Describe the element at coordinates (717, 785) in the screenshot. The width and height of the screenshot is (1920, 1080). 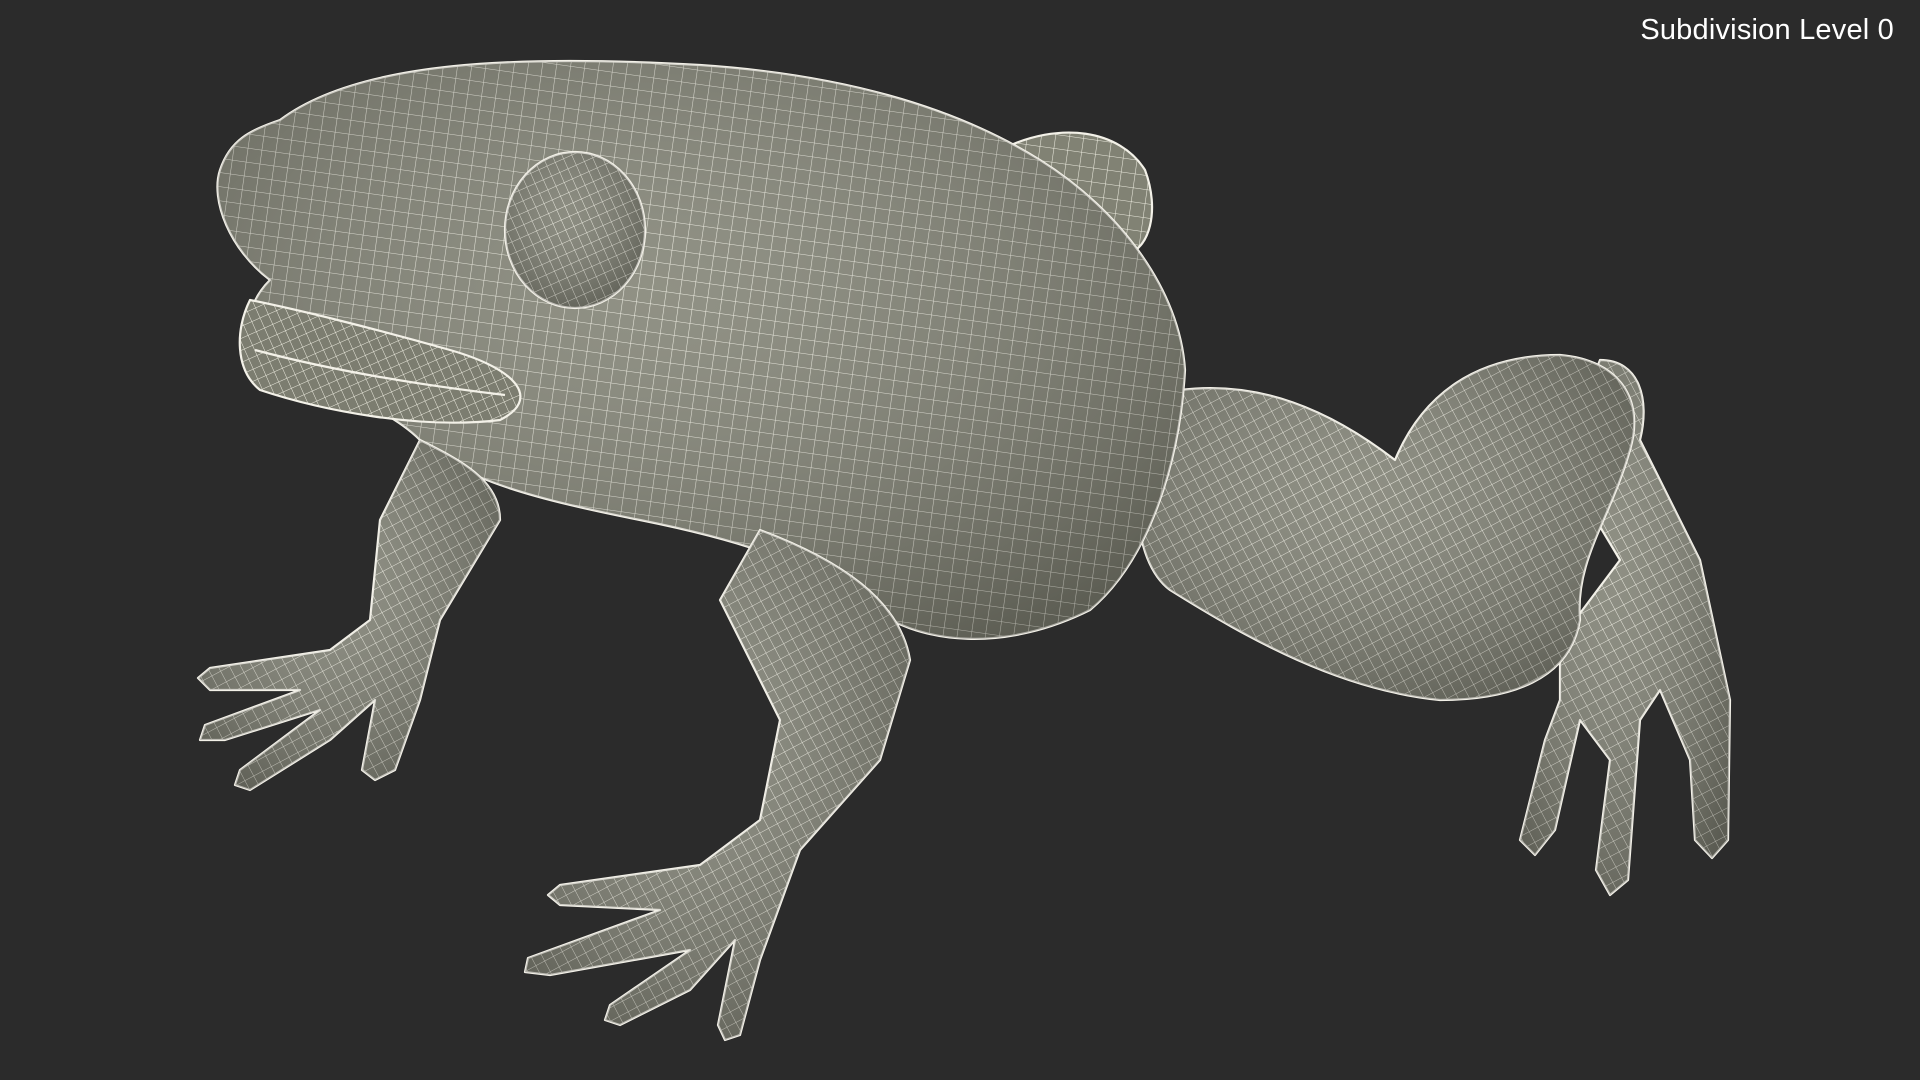
I see `front-leg-near` at that location.